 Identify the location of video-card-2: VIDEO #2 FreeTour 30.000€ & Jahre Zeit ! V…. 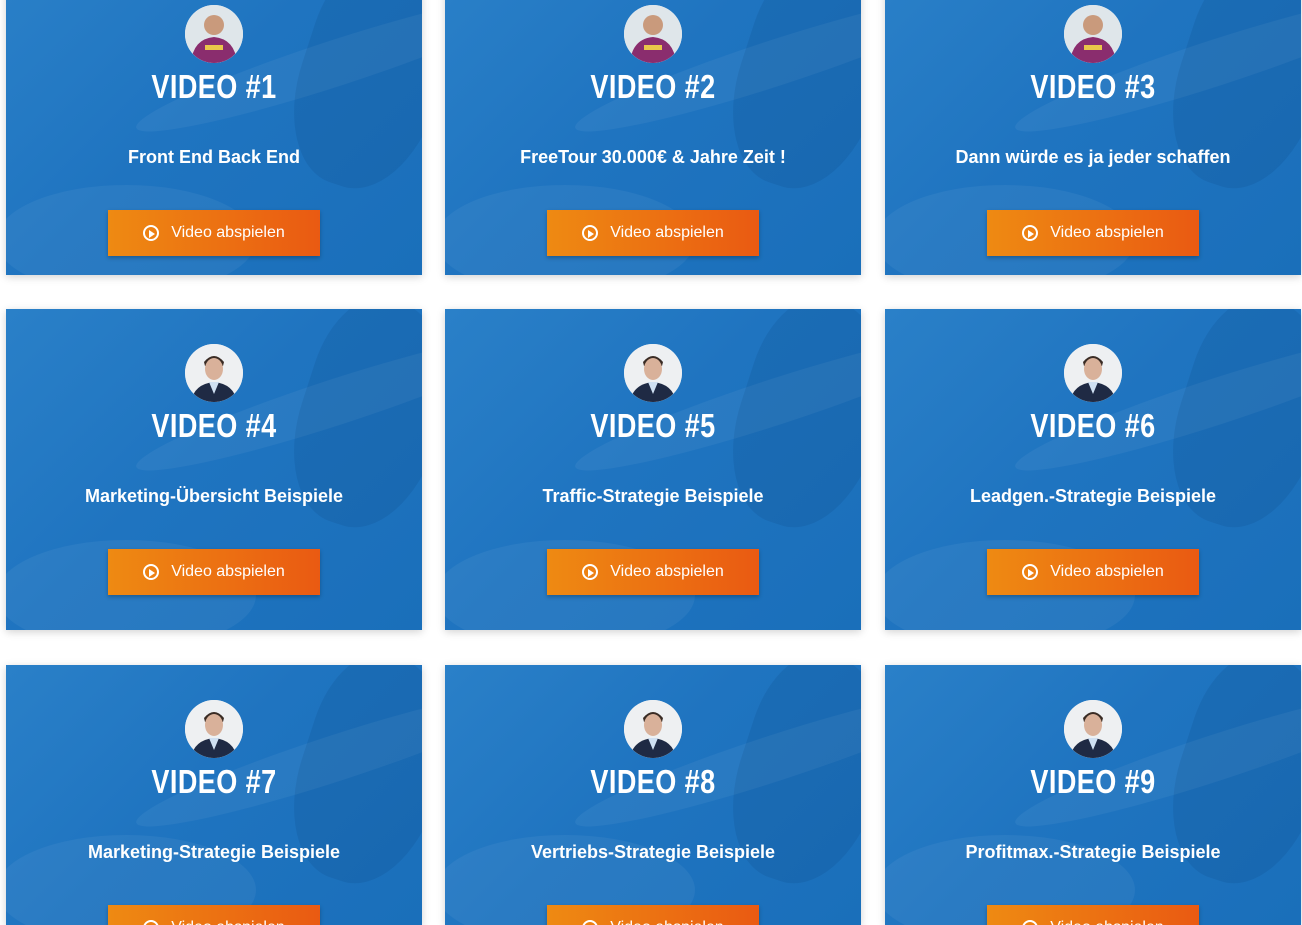
(653, 137).